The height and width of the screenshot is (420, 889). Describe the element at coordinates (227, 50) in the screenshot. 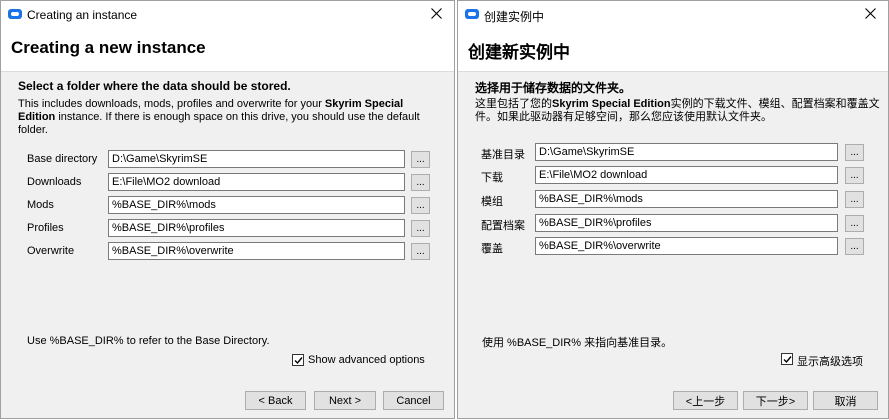

I see `wizard-header: Creating a new instance` at that location.